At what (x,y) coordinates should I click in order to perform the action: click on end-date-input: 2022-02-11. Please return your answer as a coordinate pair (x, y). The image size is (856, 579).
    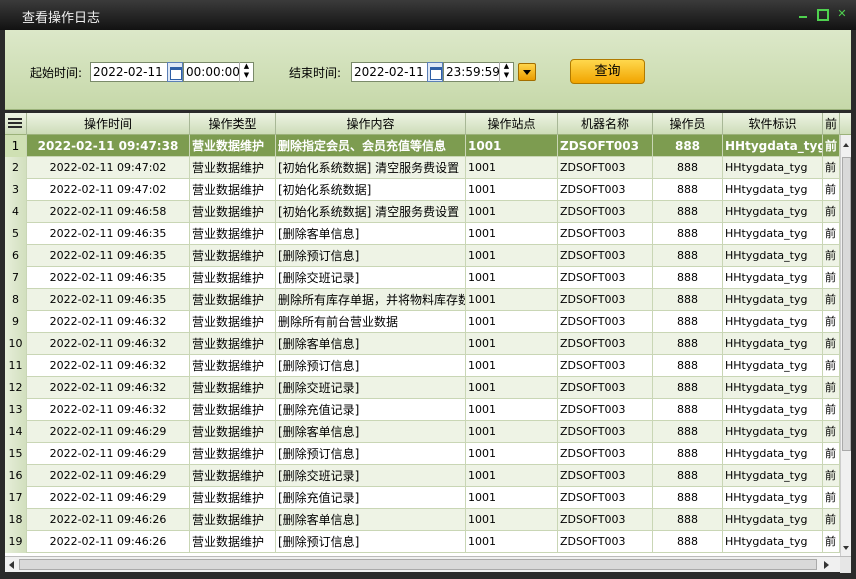
    Looking at the image, I should click on (390, 72).